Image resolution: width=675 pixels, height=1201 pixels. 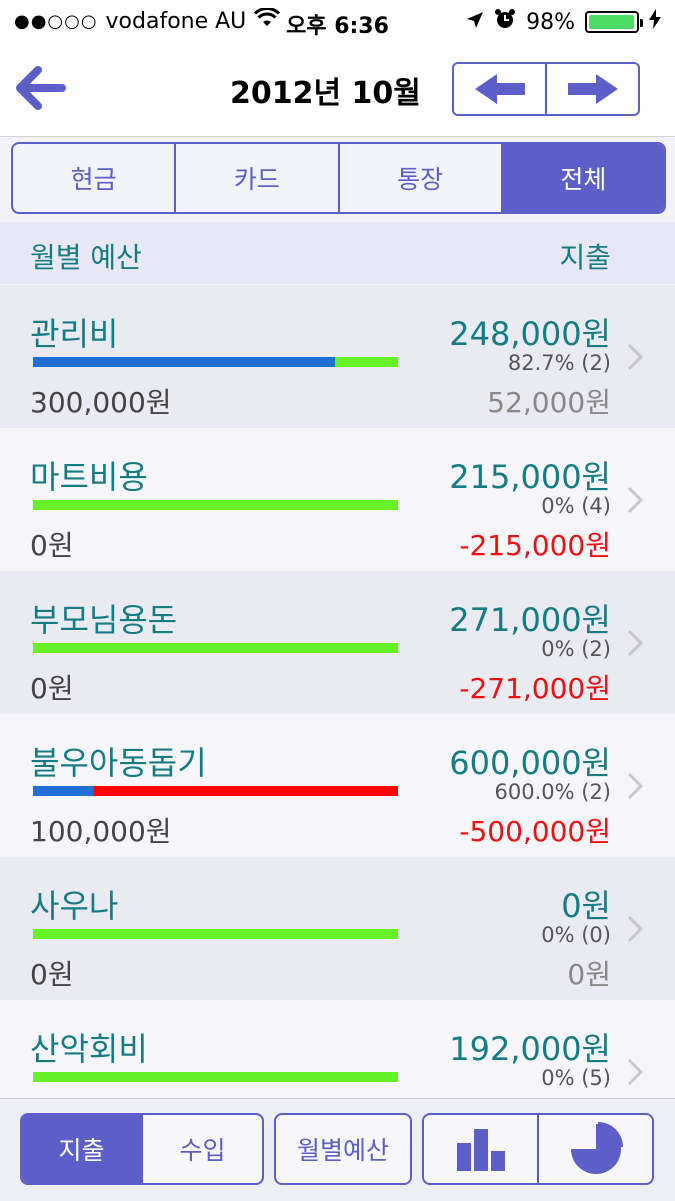 I want to click on payment-type-tabs: 현금 카드 통장 전체, so click(x=338, y=178).